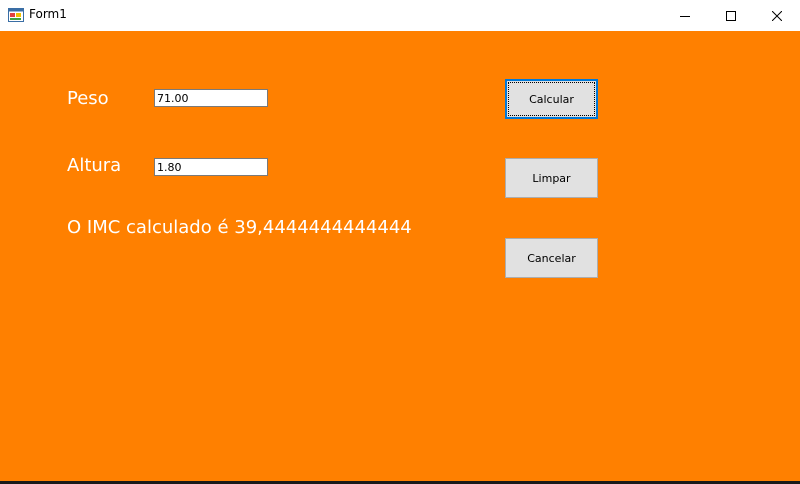  I want to click on minimize-button, so click(685, 15).